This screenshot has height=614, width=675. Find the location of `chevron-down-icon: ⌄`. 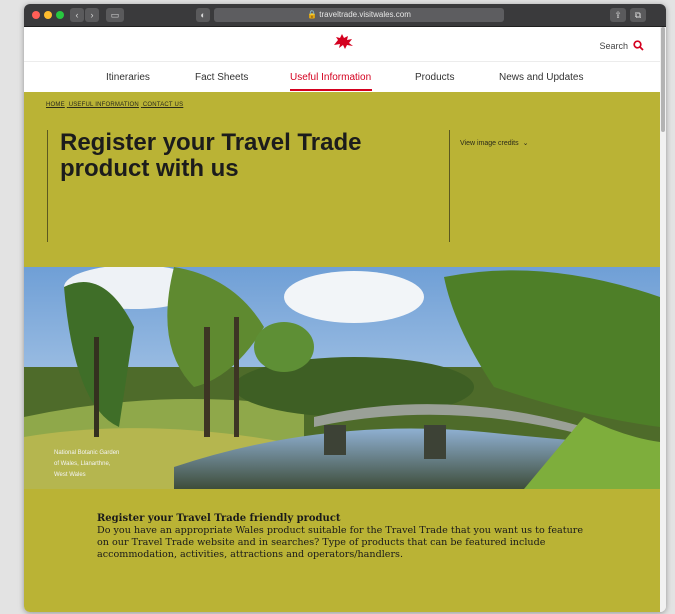

chevron-down-icon: ⌄ is located at coordinates (525, 143).